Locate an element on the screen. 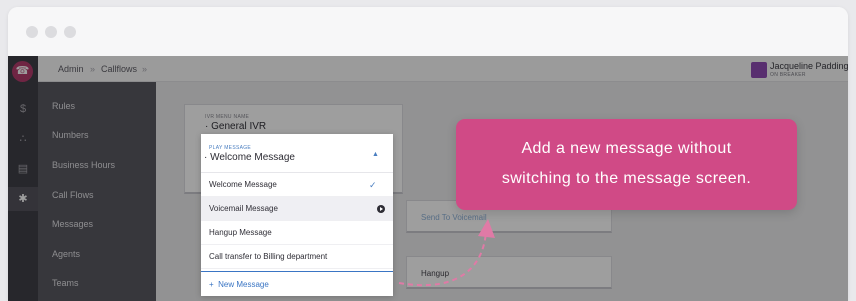 The width and height of the screenshot is (856, 301). team-icon: ∴ is located at coordinates (23, 139).